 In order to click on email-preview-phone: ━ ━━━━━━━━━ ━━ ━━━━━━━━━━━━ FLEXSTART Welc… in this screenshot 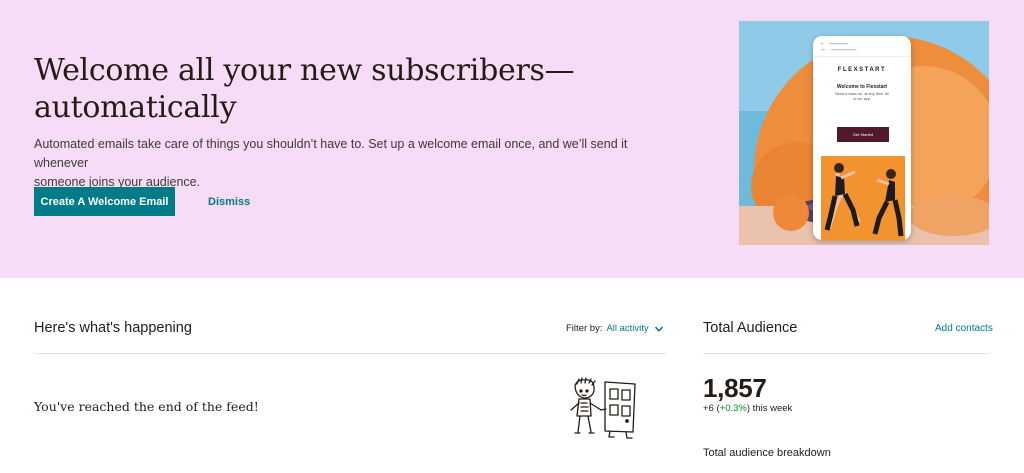, I will do `click(862, 138)`.